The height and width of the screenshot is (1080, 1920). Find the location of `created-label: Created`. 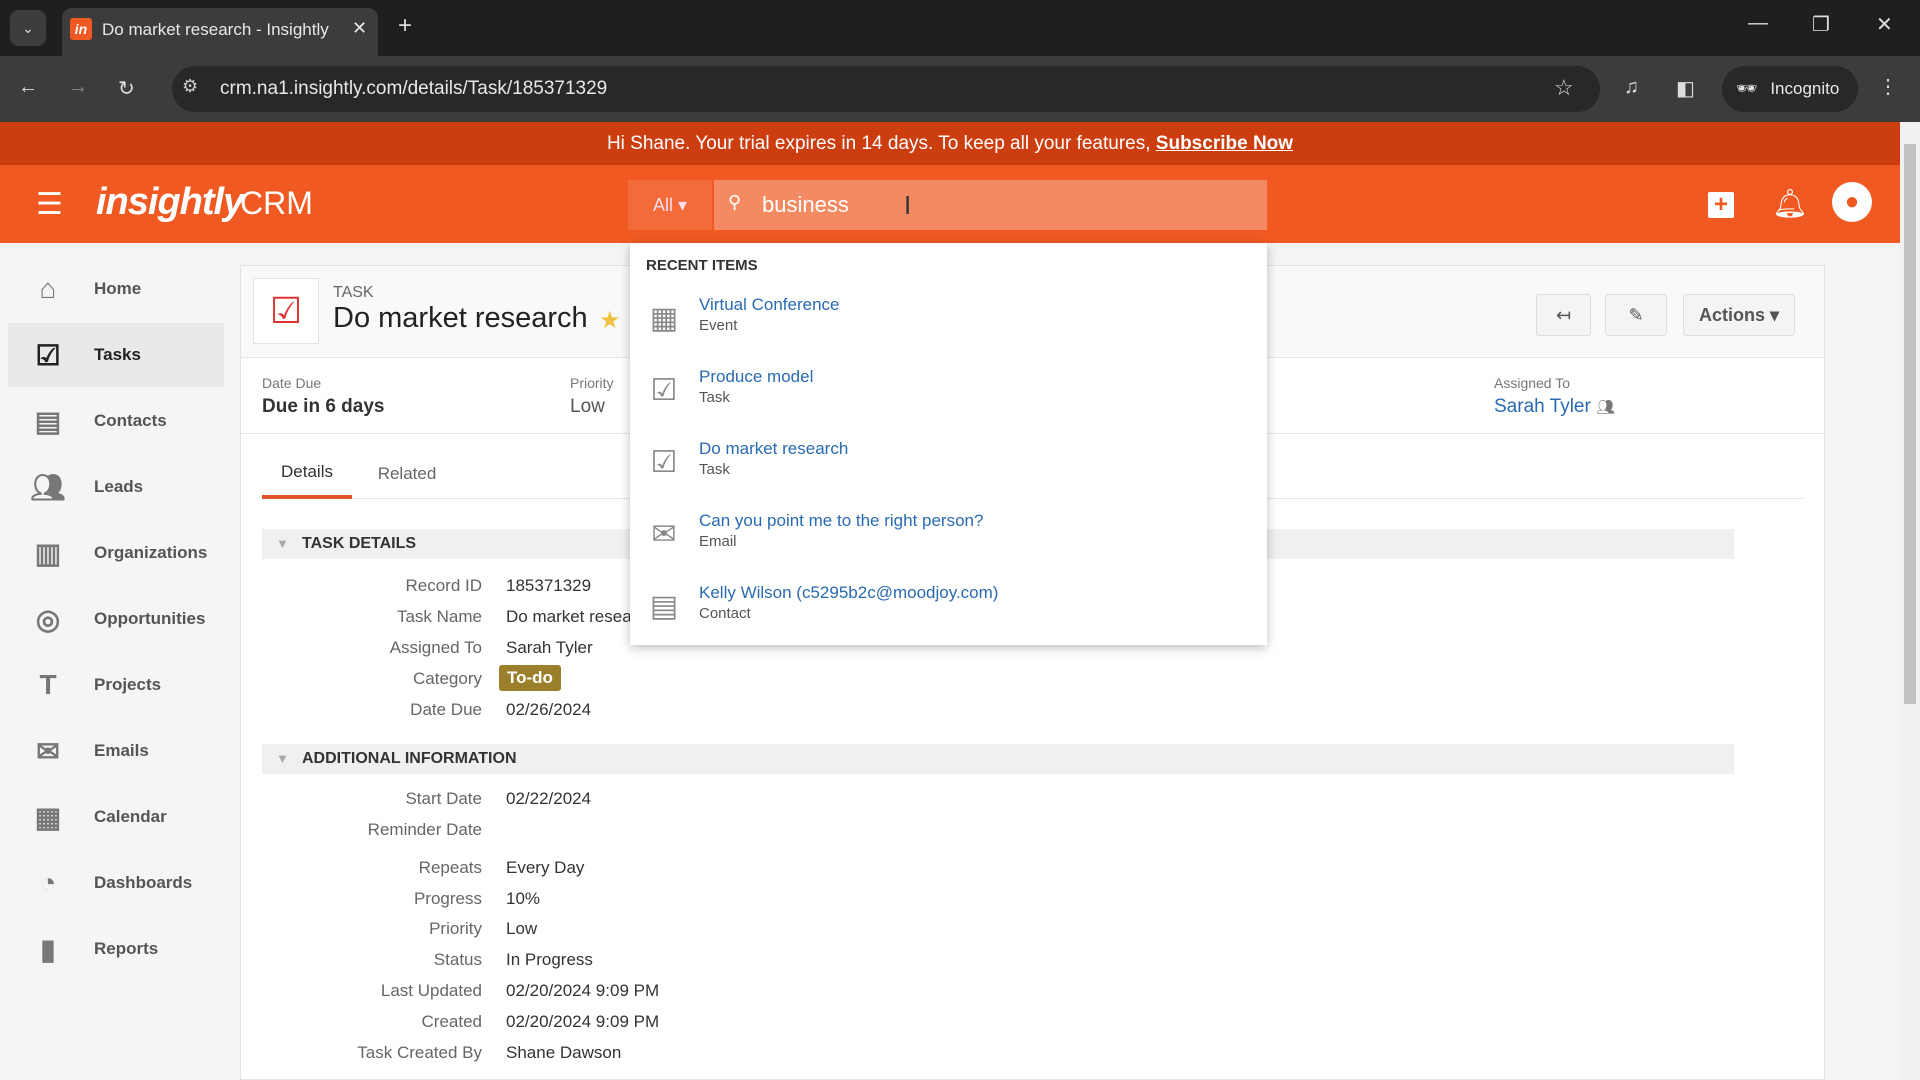

created-label: Created is located at coordinates (451, 1021).